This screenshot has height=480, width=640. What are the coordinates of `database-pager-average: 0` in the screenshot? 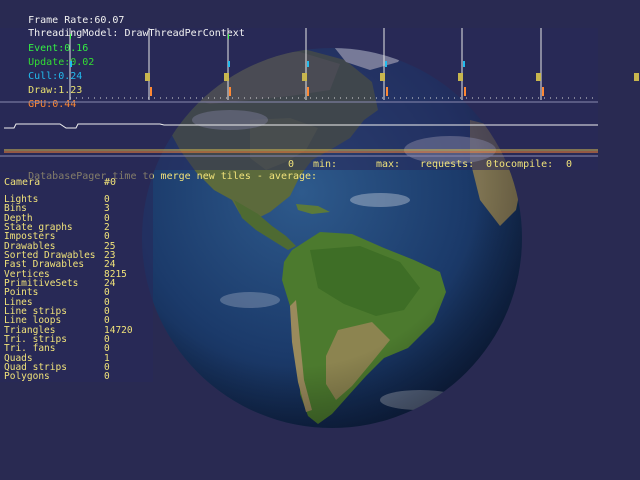 It's located at (291, 164).